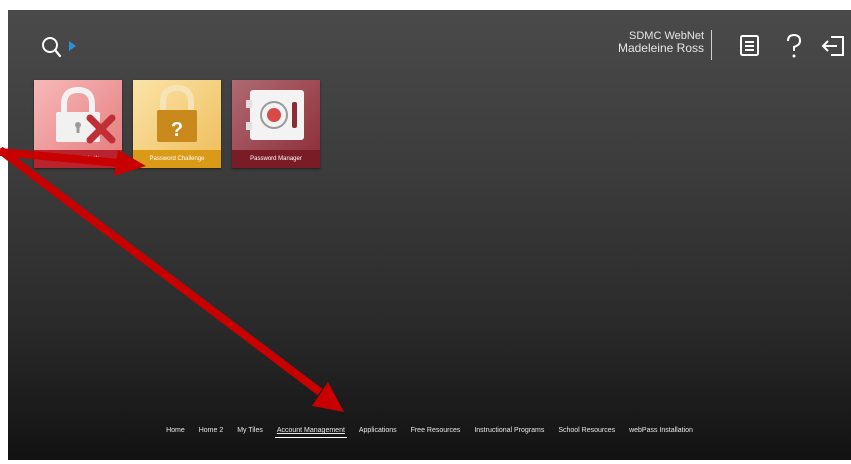  What do you see at coordinates (211, 431) in the screenshot?
I see `nav-item-home-2: Home 2` at bounding box center [211, 431].